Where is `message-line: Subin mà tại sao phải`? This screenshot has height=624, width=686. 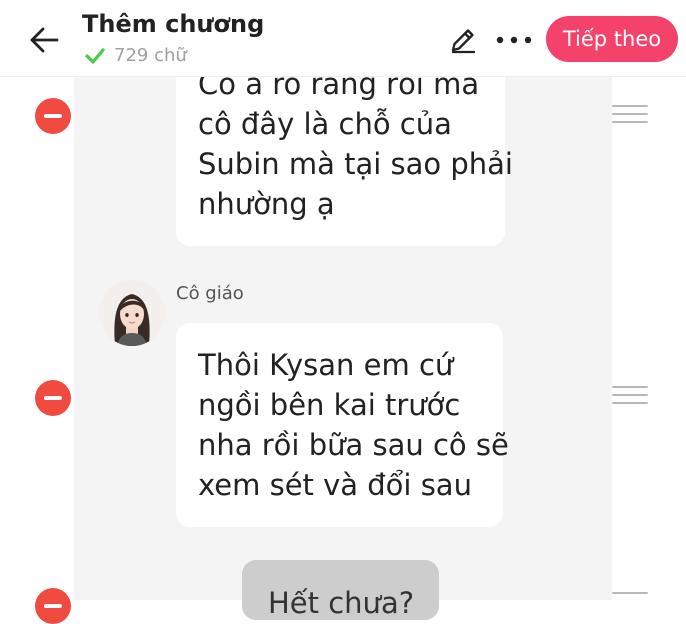 message-line: Subin mà tại sao phải is located at coordinates (355, 164).